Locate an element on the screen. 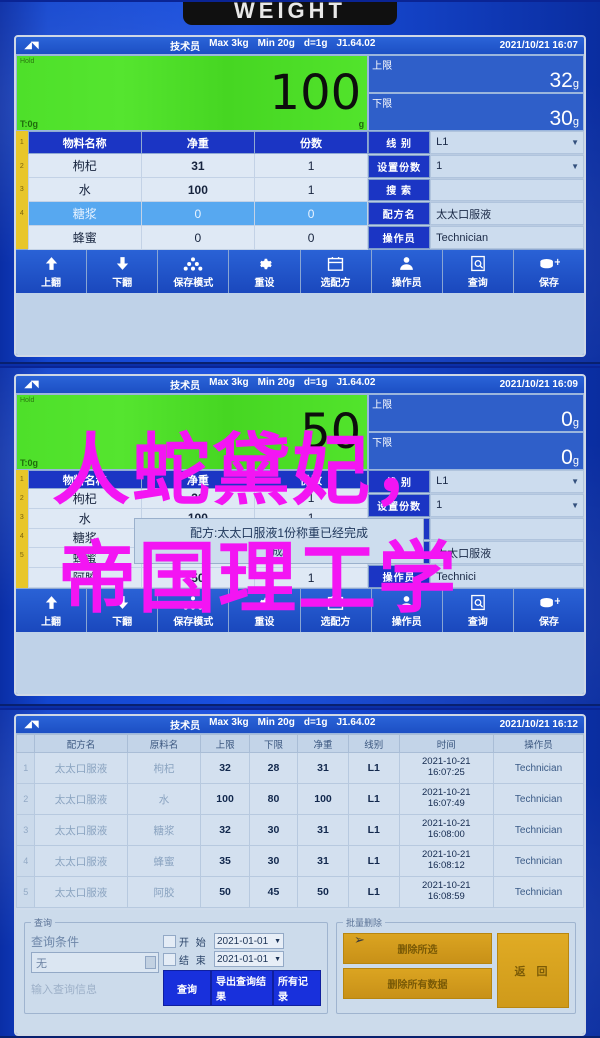  operator-btn-label: 操作员 is located at coordinates (406, 283).